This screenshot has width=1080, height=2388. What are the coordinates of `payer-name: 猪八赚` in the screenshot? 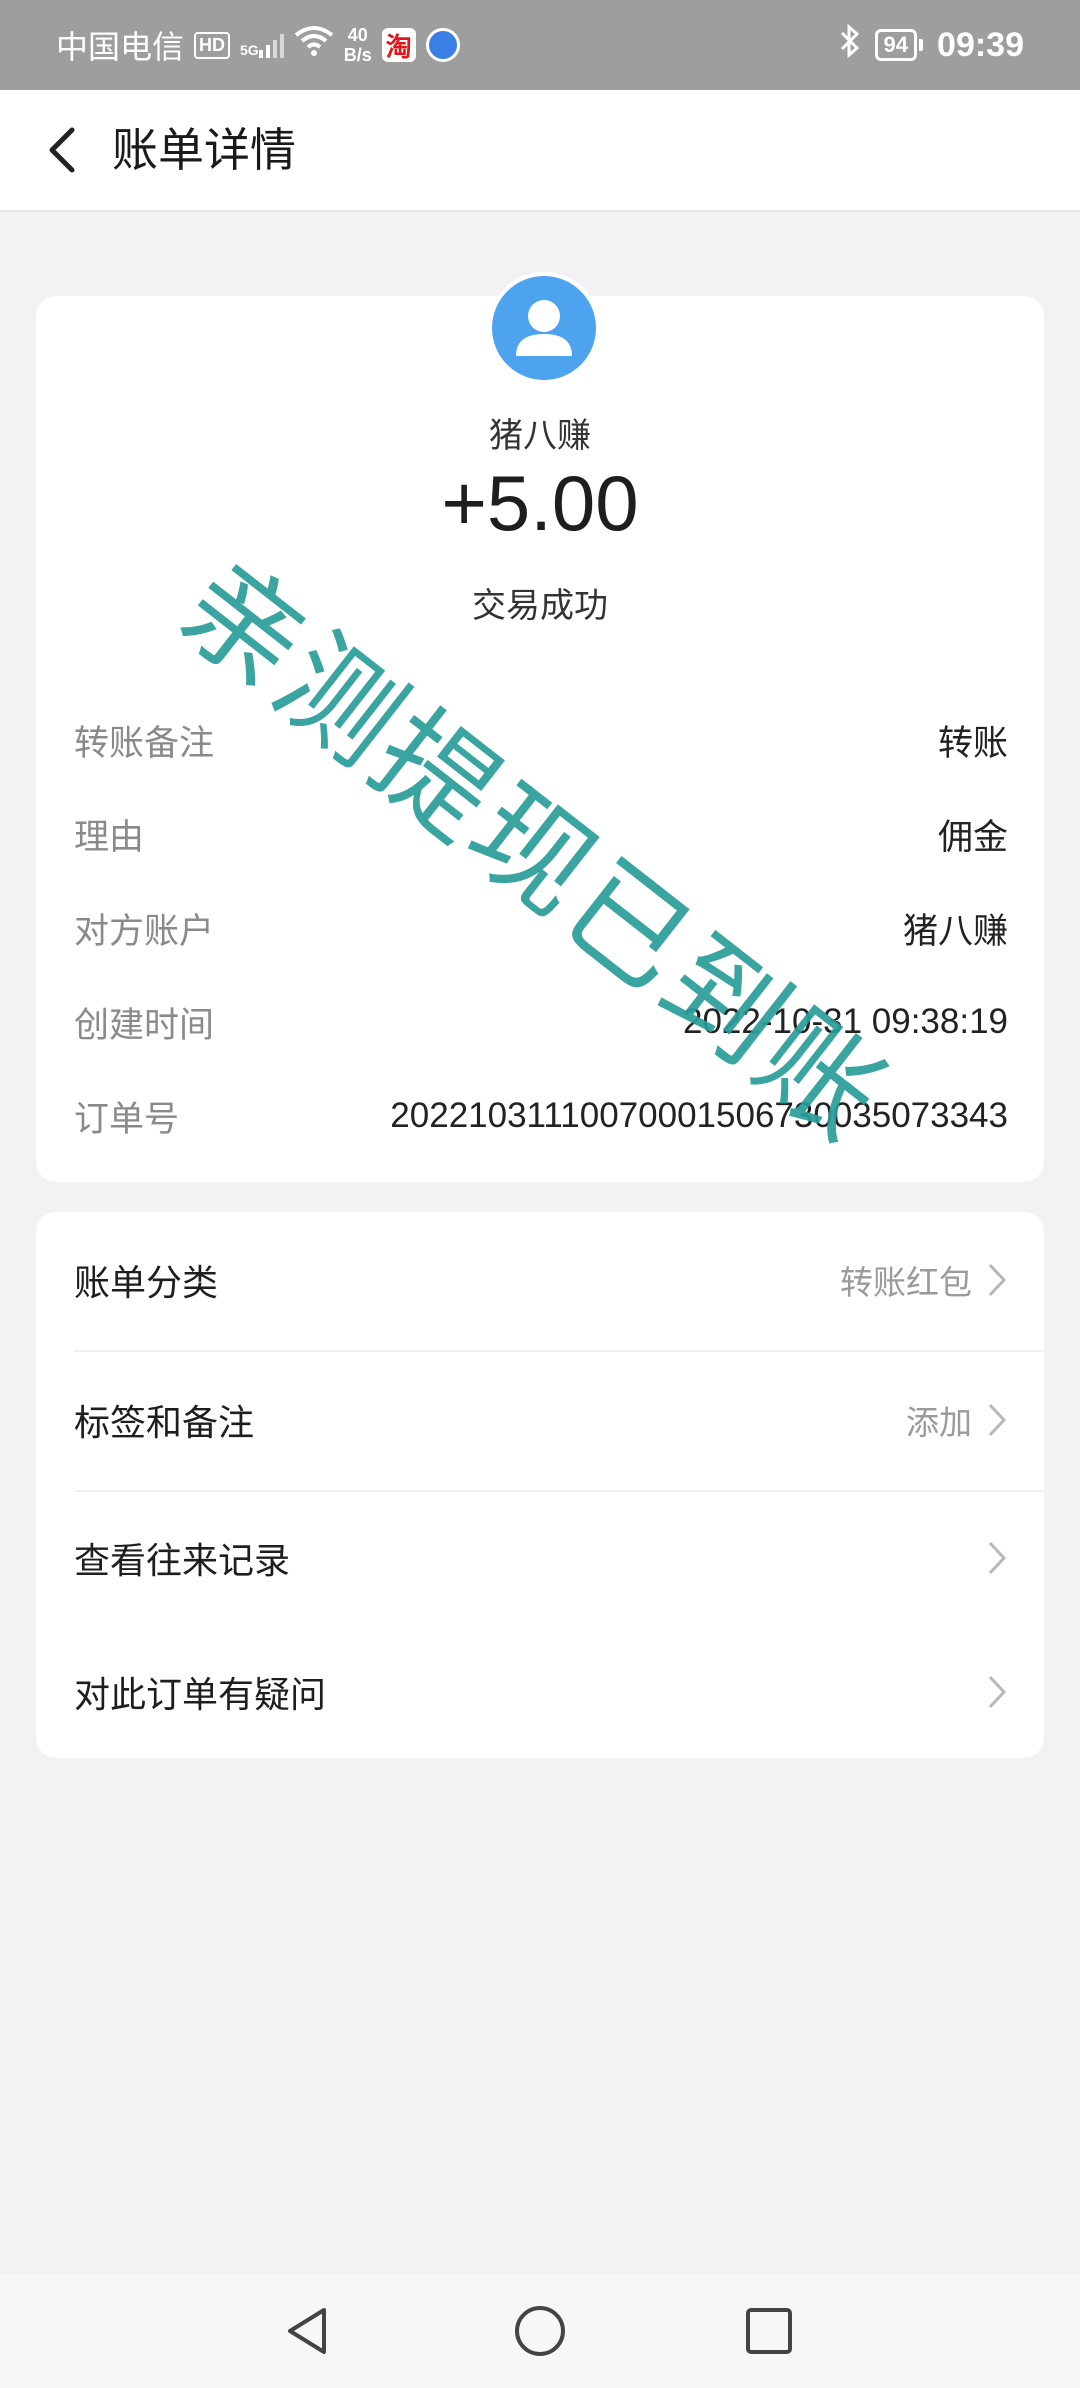 It's located at (540, 436).